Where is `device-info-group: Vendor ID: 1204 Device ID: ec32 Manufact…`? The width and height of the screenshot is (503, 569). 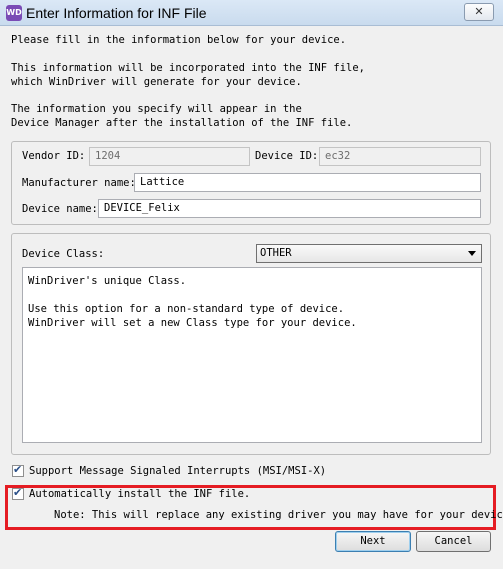
device-info-group: Vendor ID: 1204 Device ID: ec32 Manufact… is located at coordinates (251, 183).